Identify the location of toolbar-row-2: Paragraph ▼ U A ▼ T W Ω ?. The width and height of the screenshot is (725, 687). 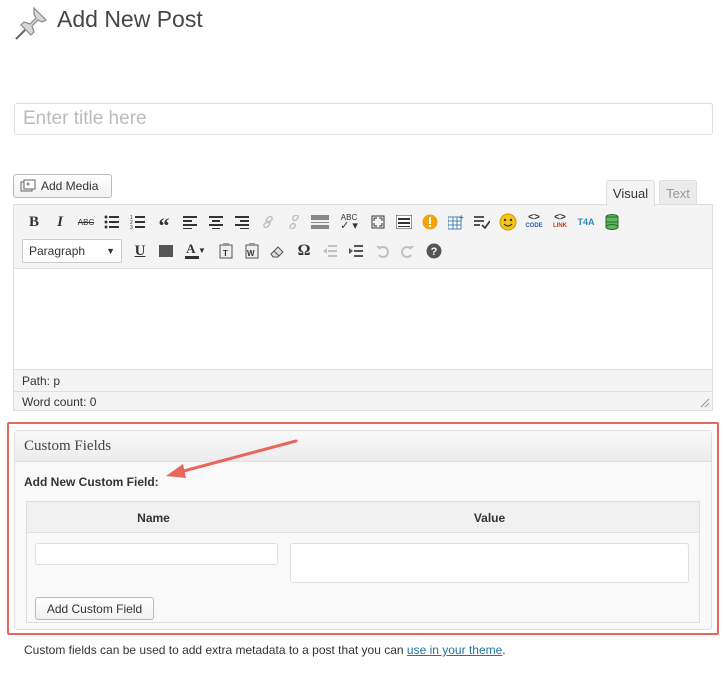
(235, 251).